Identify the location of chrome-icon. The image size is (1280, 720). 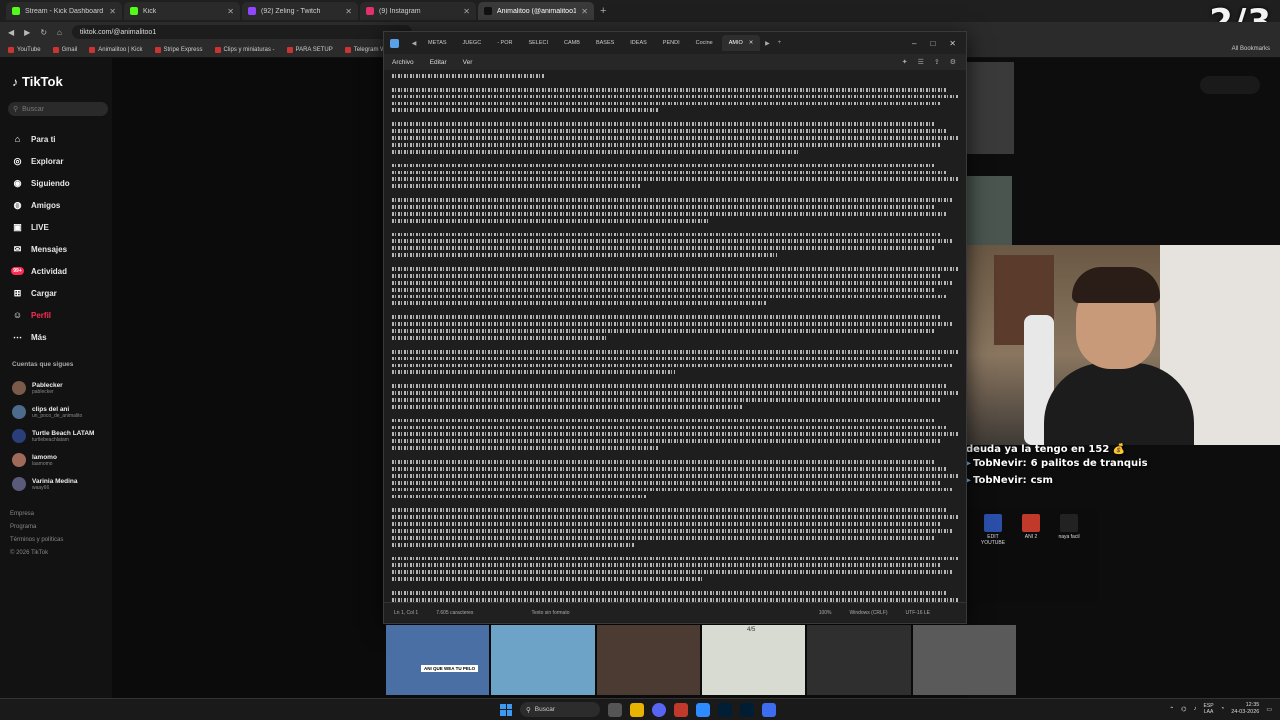
(703, 709).